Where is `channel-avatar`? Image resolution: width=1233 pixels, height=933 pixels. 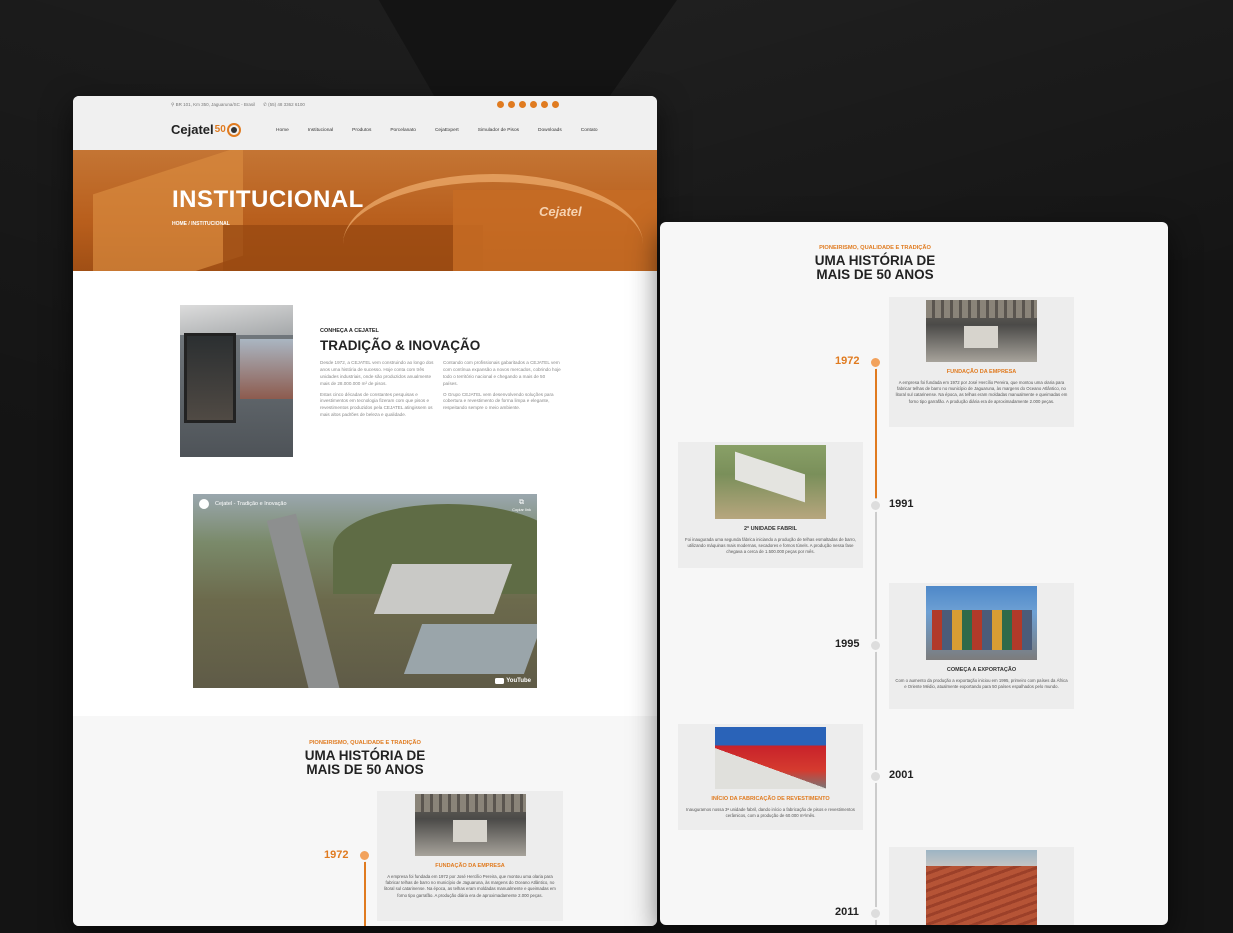
channel-avatar is located at coordinates (204, 504).